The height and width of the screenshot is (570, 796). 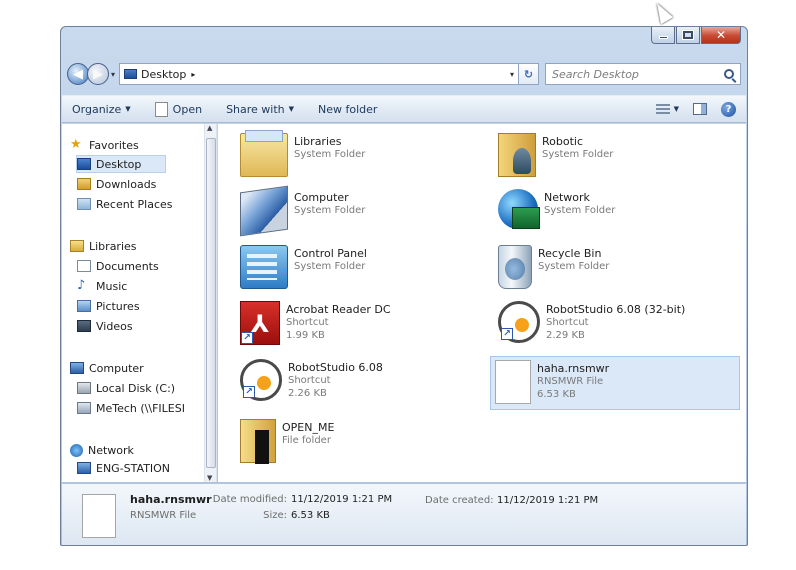 What do you see at coordinates (103, 246) in the screenshot?
I see `sidebar-item-libraries: Libraries` at bounding box center [103, 246].